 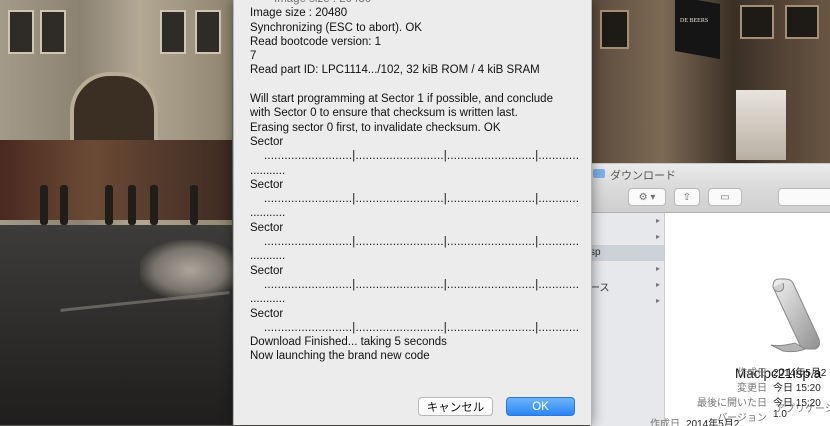 What do you see at coordinates (316, 41) in the screenshot?
I see `log-line: Read bootcode version: 1` at bounding box center [316, 41].